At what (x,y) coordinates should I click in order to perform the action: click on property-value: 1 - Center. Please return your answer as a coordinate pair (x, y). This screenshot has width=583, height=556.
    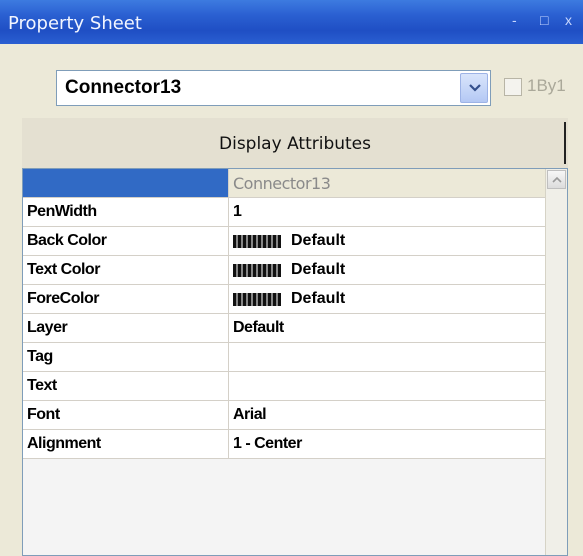
    Looking at the image, I should click on (267, 443).